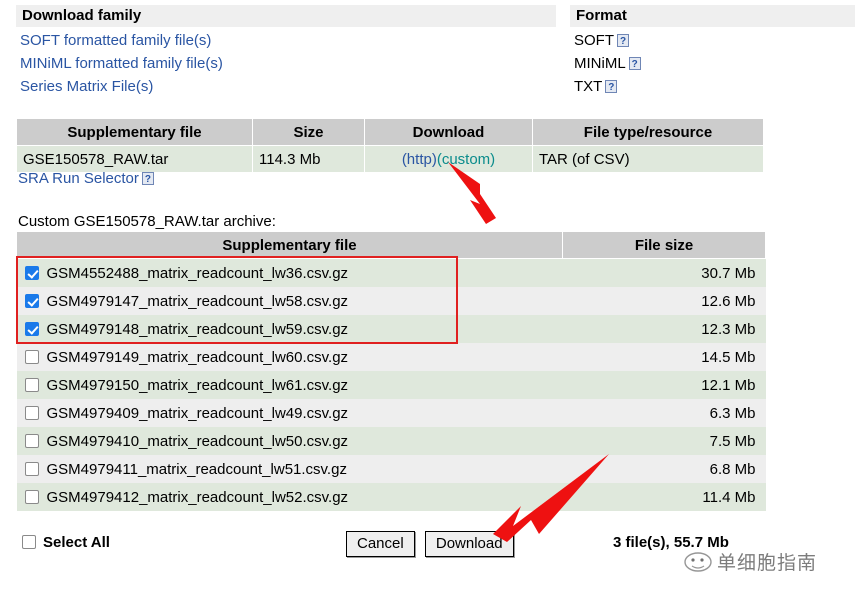 Image resolution: width=859 pixels, height=593 pixels. I want to click on format-row-txt: TXT?, so click(714, 86).